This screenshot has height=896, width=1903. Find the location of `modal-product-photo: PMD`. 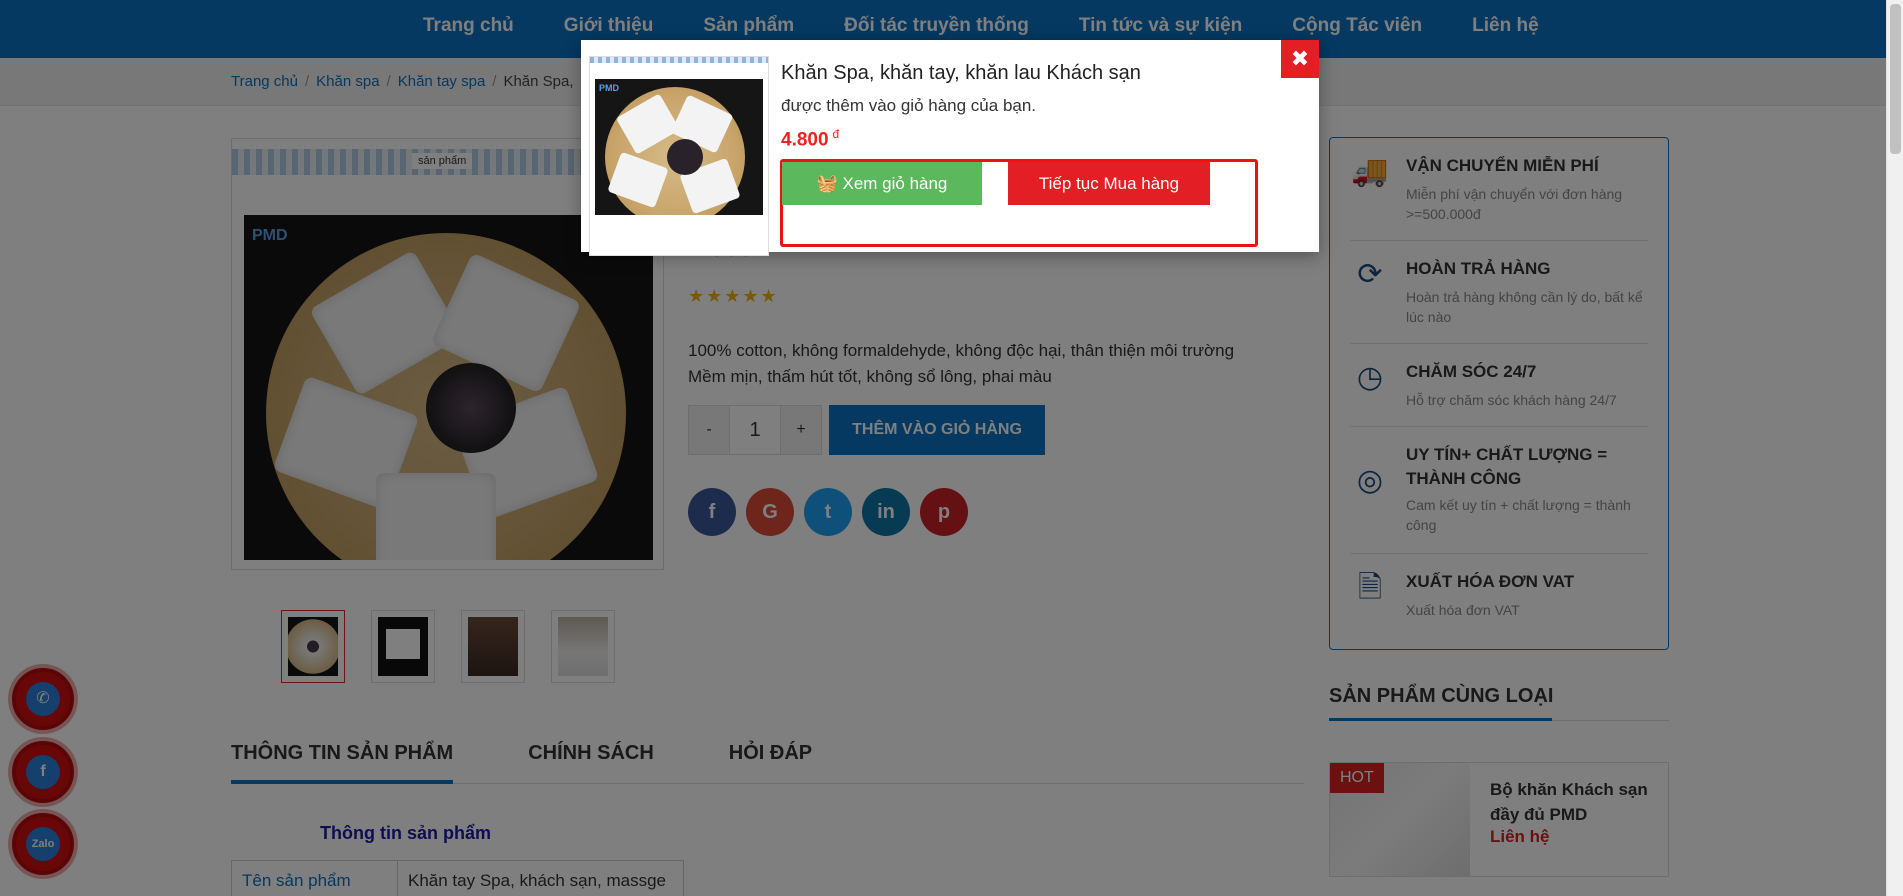

modal-product-photo: PMD is located at coordinates (679, 147).